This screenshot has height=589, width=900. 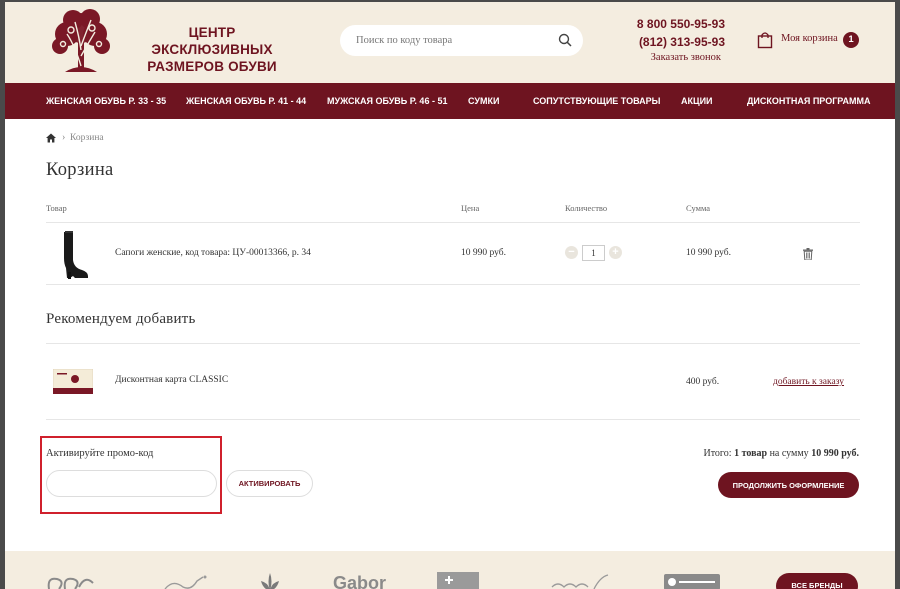 What do you see at coordinates (483, 101) in the screenshot?
I see `nav-item-bags: СУМКИ` at bounding box center [483, 101].